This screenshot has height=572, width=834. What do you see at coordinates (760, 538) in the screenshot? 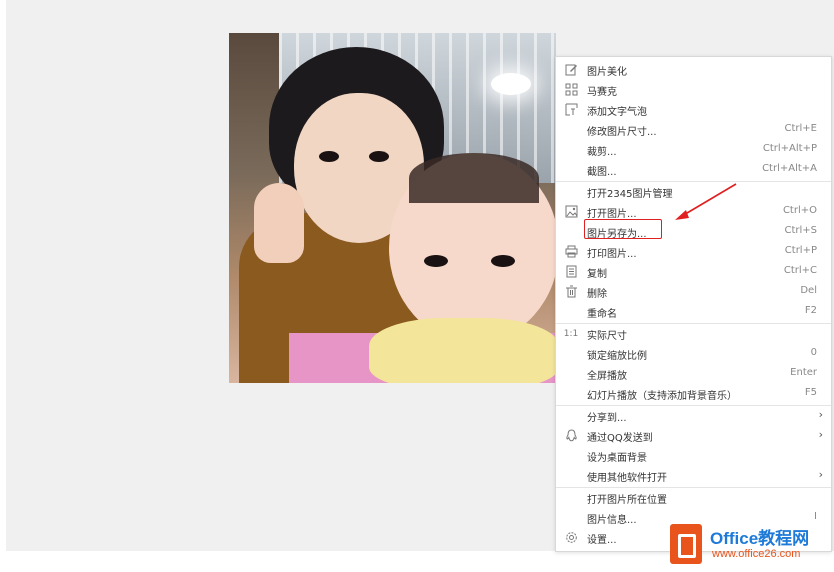
I see `watermark-title: Office教程网` at bounding box center [760, 538].